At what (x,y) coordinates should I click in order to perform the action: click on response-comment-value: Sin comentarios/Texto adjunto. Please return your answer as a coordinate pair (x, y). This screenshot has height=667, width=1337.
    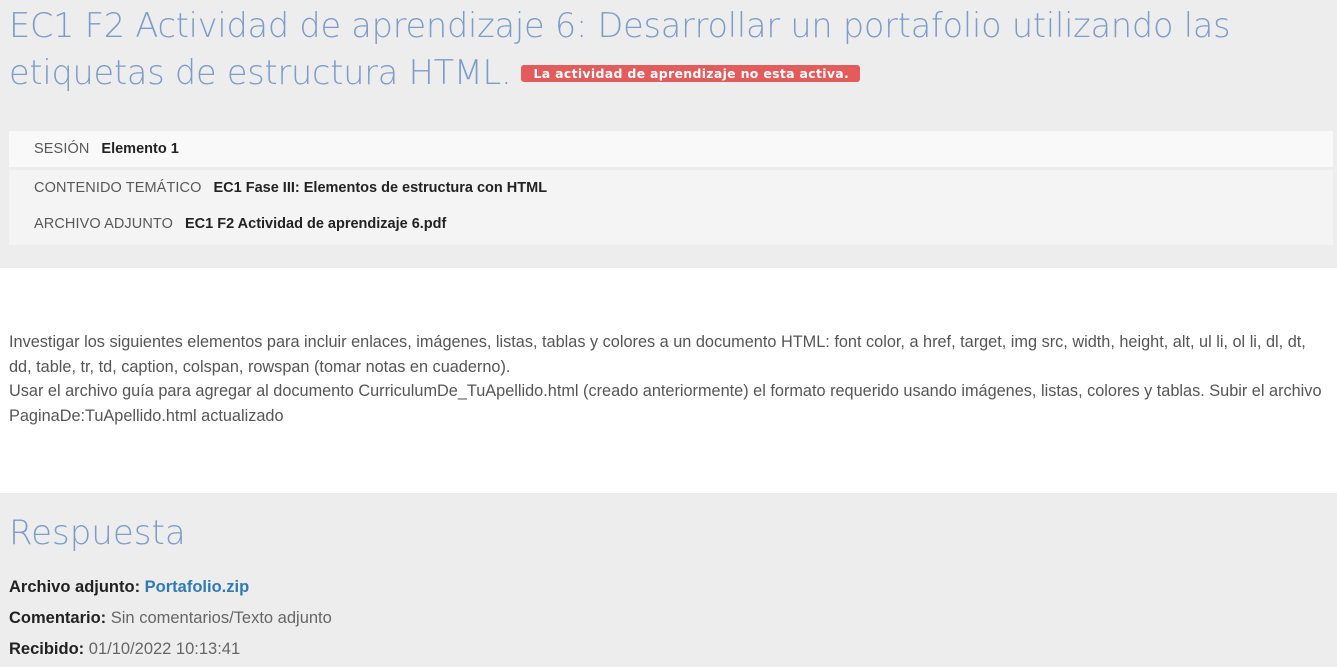
    Looking at the image, I should click on (221, 618).